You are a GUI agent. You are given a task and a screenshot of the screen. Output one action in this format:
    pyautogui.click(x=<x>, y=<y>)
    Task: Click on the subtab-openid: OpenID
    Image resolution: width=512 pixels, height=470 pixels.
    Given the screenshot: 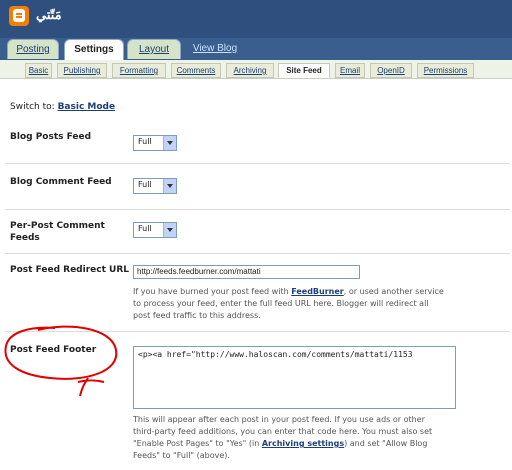 What is the action you would take?
    pyautogui.click(x=391, y=70)
    